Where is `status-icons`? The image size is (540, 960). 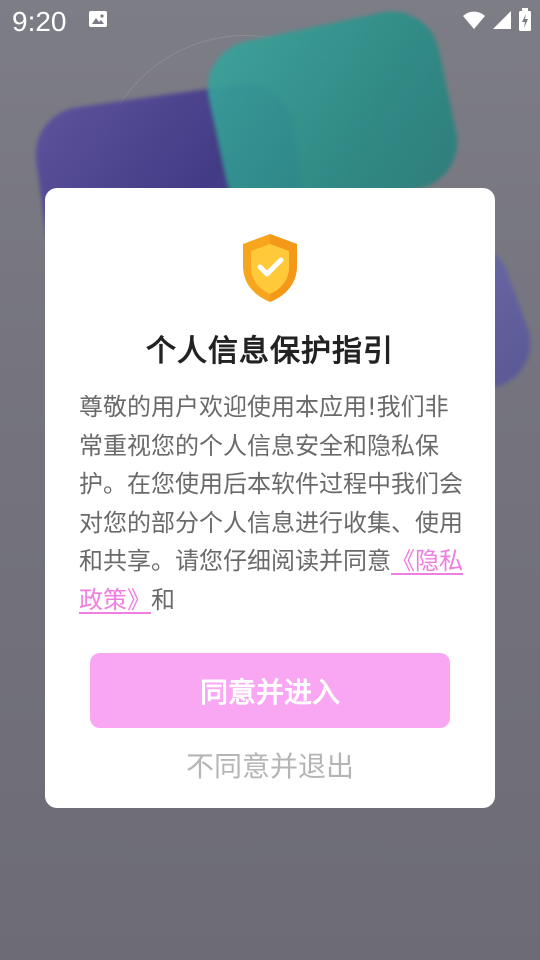 status-icons is located at coordinates (497, 22).